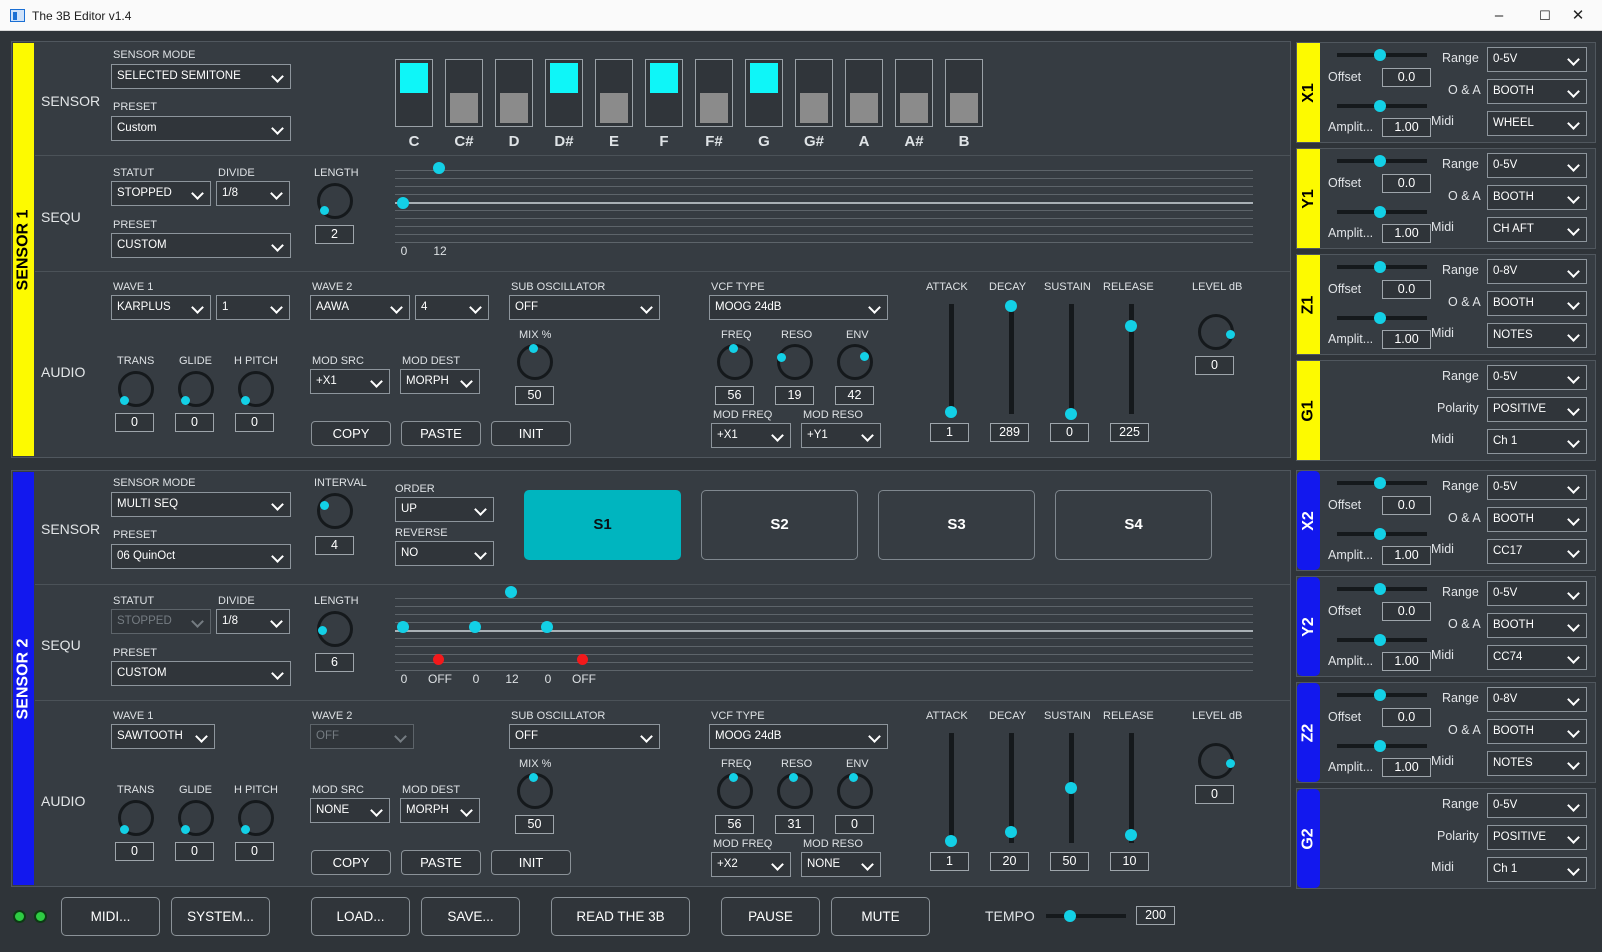 The image size is (1602, 952). I want to click on release-slider-handle, so click(1131, 326).